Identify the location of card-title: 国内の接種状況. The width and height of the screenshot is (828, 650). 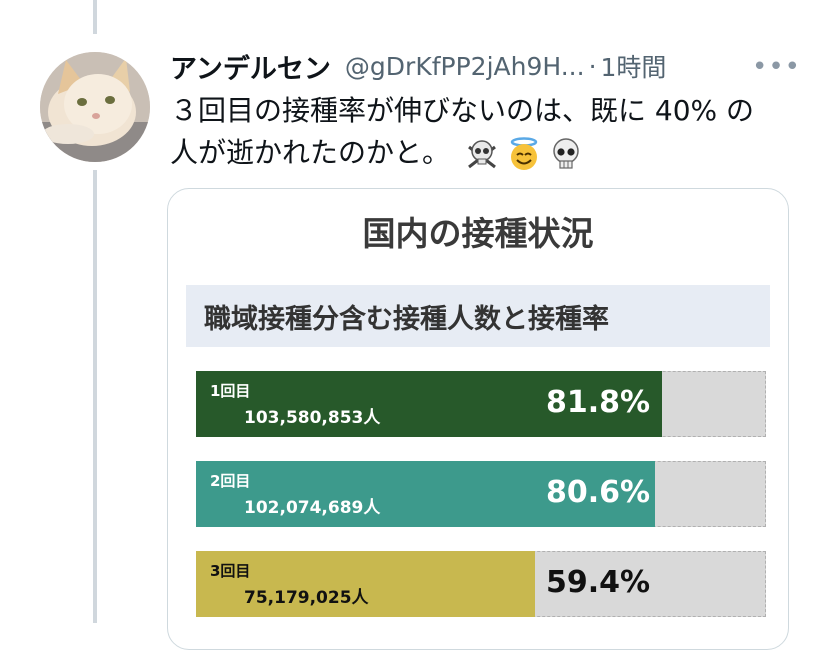
(478, 233).